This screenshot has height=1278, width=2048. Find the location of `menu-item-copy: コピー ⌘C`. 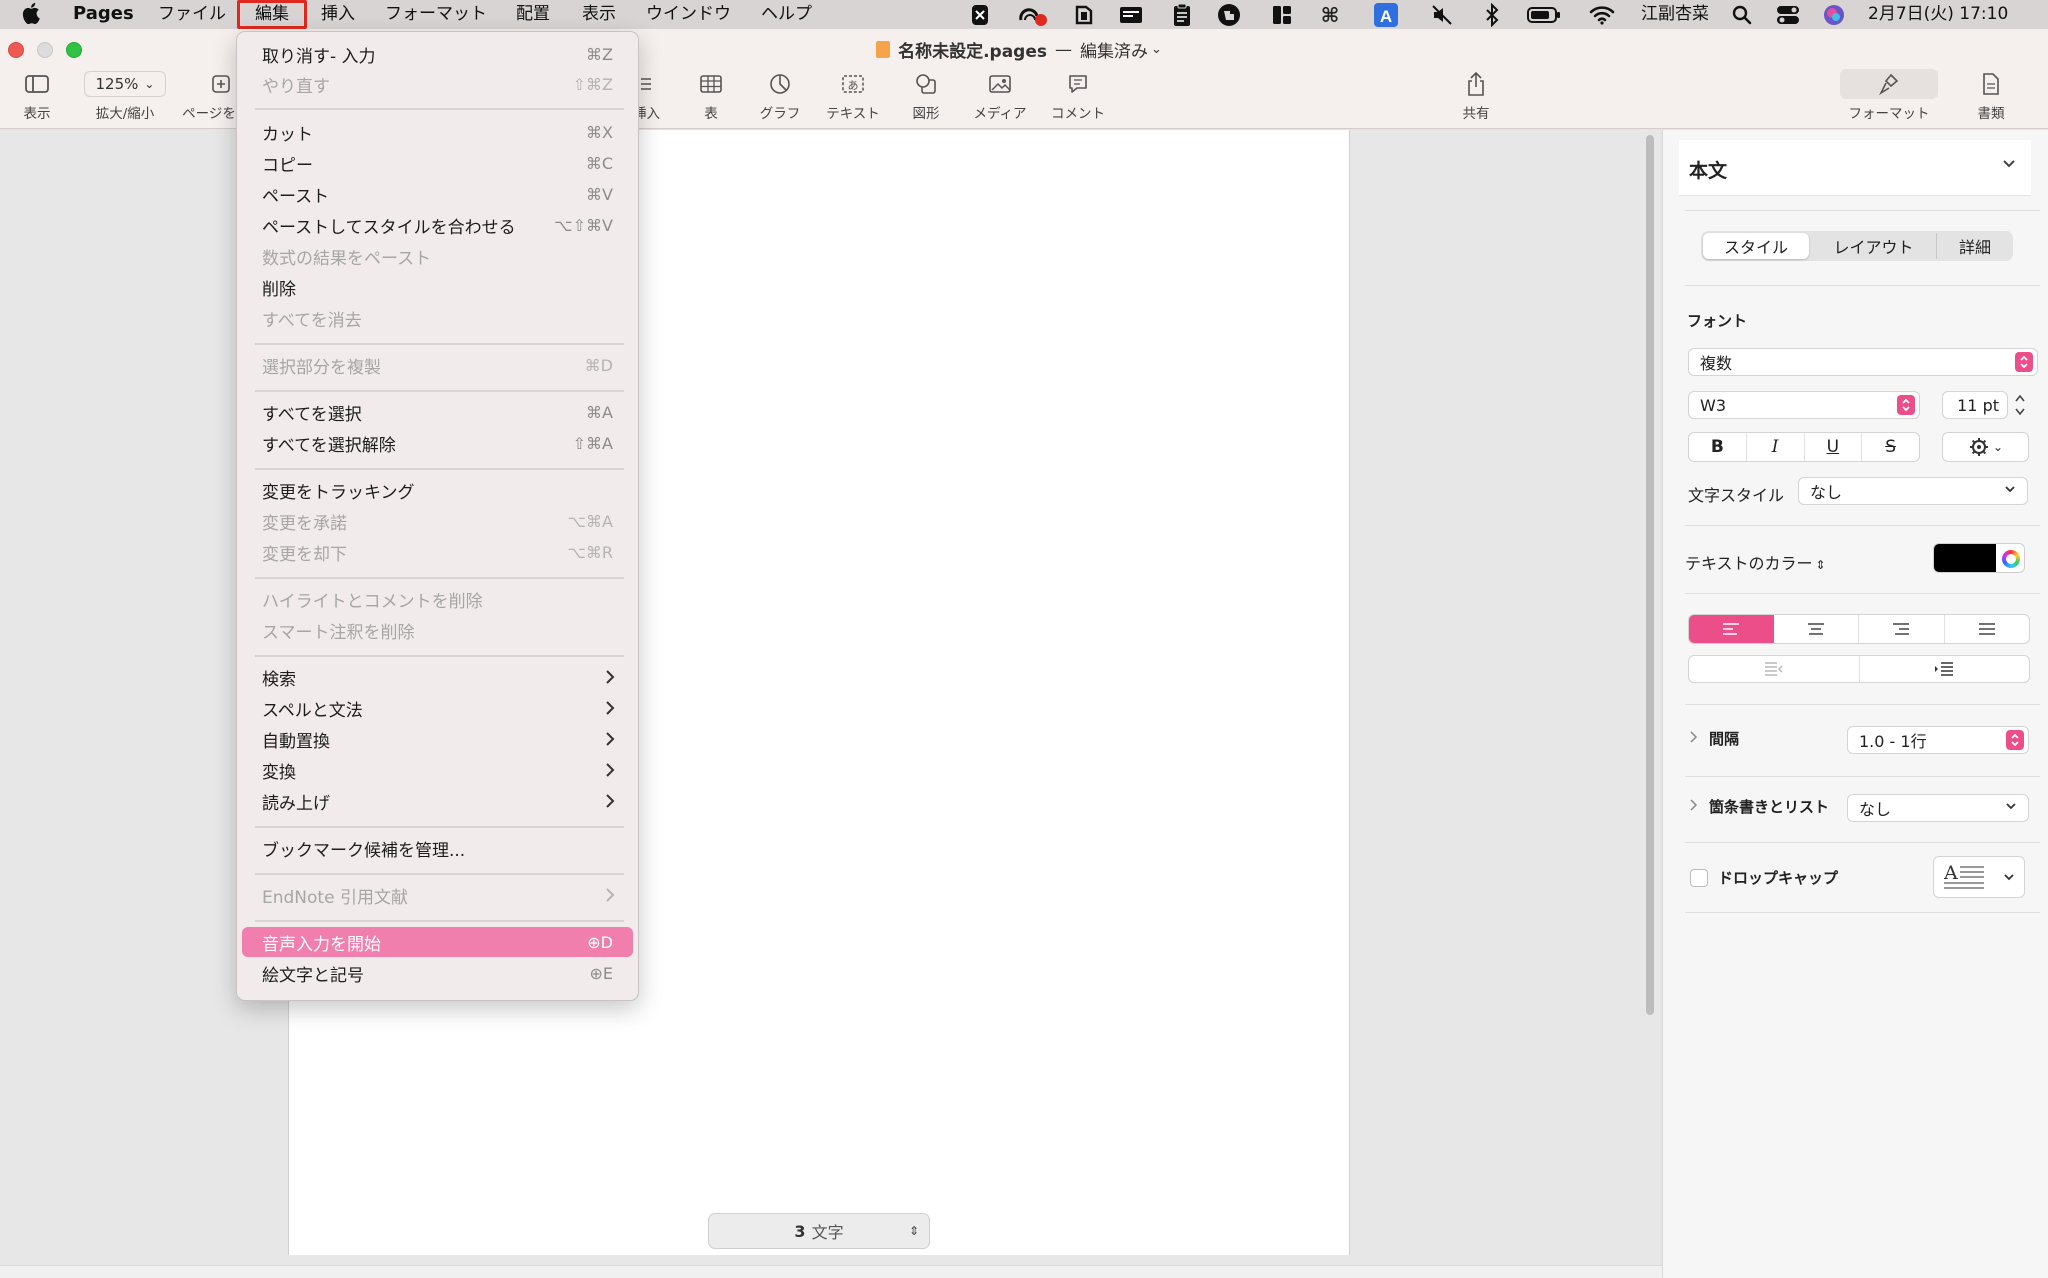

menu-item-copy: コピー ⌘C is located at coordinates (437, 163).